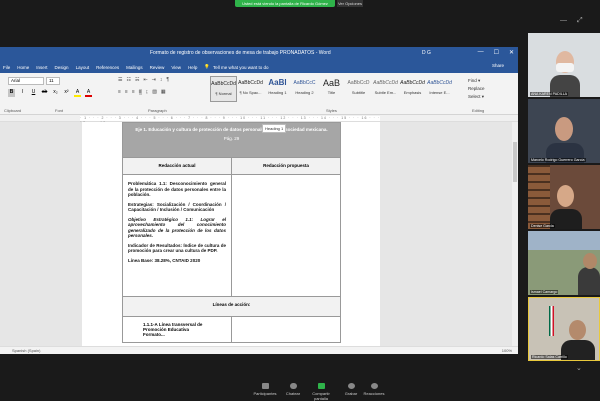 The width and height of the screenshot is (600, 401). What do you see at coordinates (126, 92) in the screenshot?
I see `align-center-icon: ≡` at bounding box center [126, 92].